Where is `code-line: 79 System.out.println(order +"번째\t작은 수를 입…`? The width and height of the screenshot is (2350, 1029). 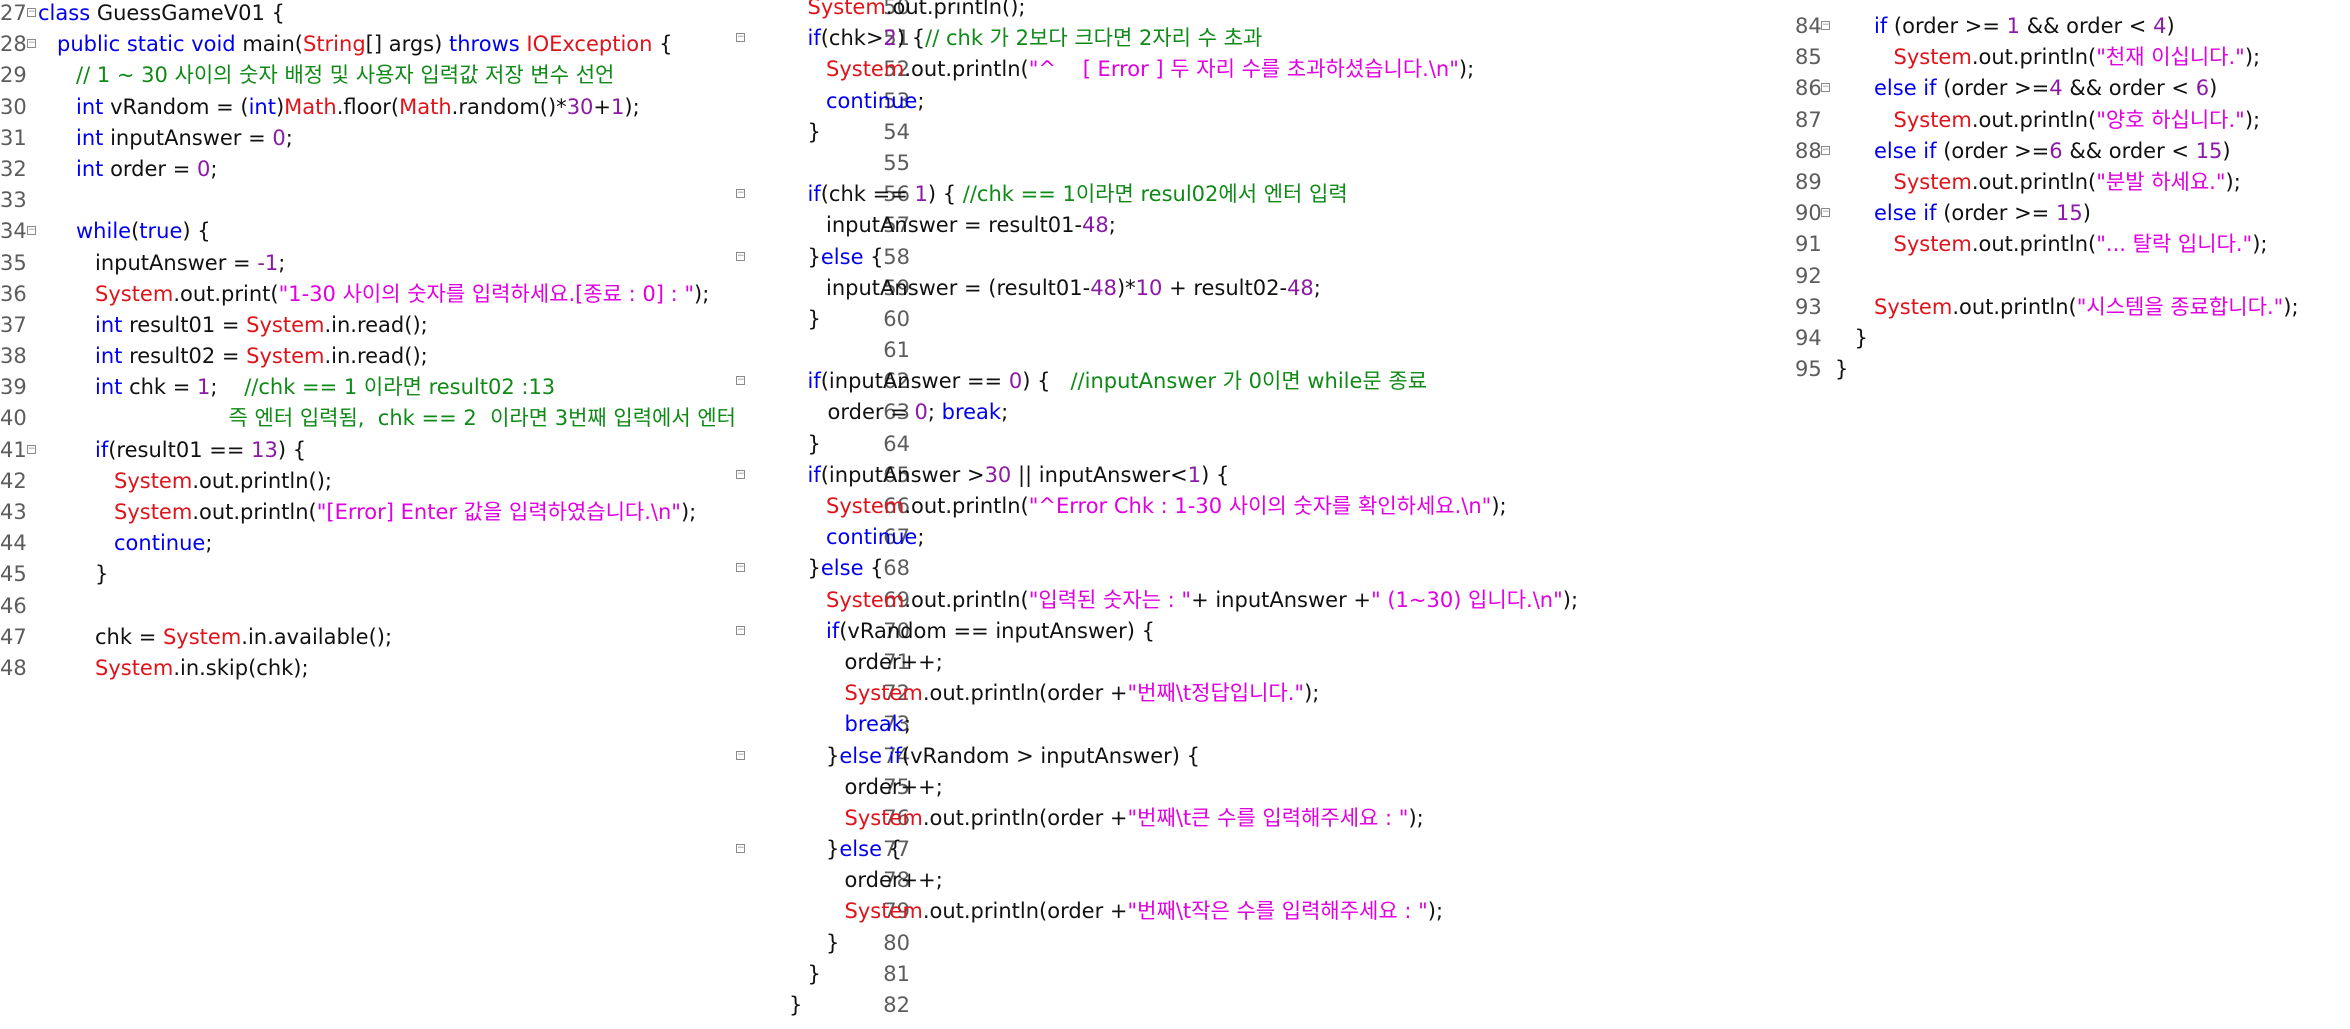
code-line: 79 System.out.println(order +"번째\t작은 수를 입… is located at coordinates (1318, 911).